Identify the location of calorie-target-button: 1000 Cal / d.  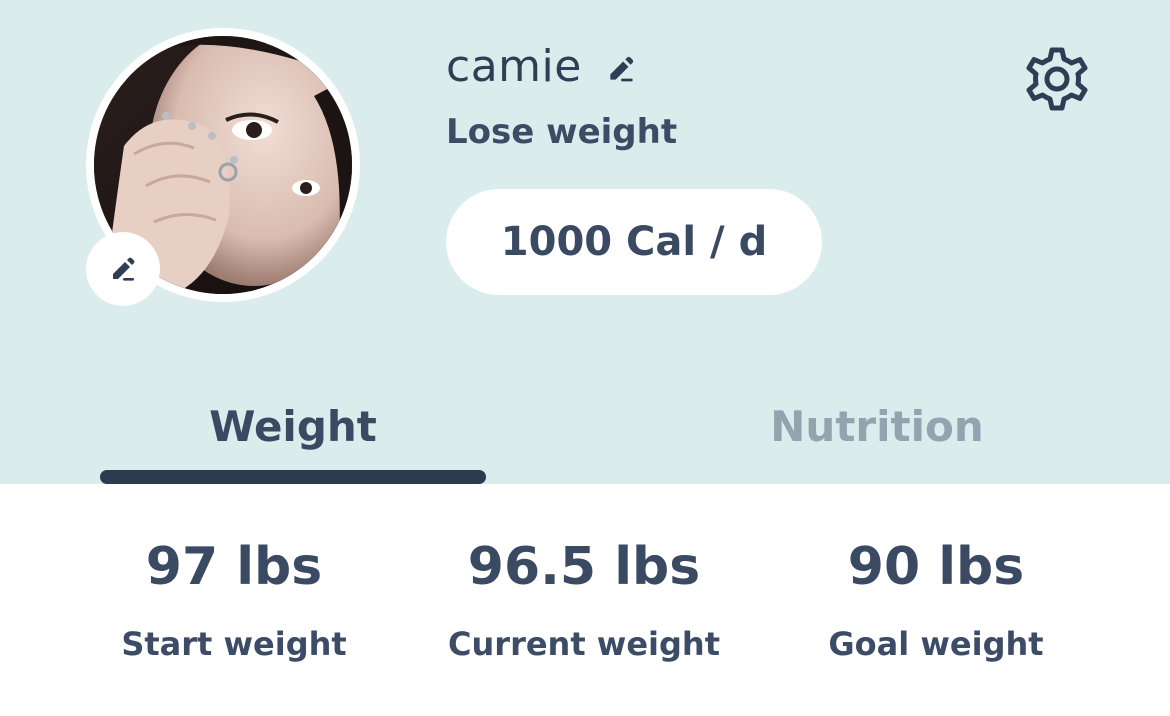
(634, 242).